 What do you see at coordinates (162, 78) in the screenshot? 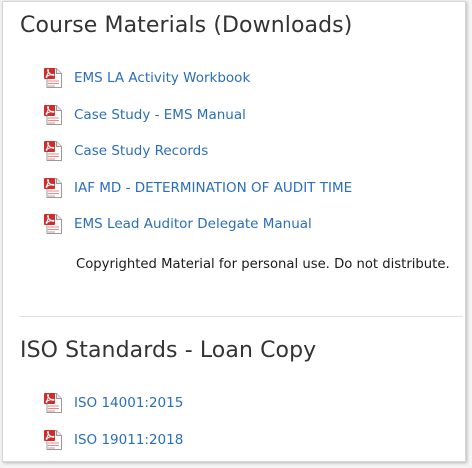
I see `download-link: EMS LA Activity Workbook` at bounding box center [162, 78].